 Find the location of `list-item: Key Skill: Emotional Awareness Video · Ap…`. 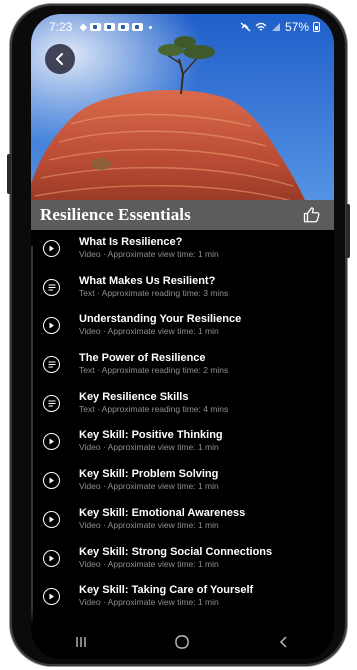

list-item: Key Skill: Emotional Awareness Video · Ap… is located at coordinates (182, 520).